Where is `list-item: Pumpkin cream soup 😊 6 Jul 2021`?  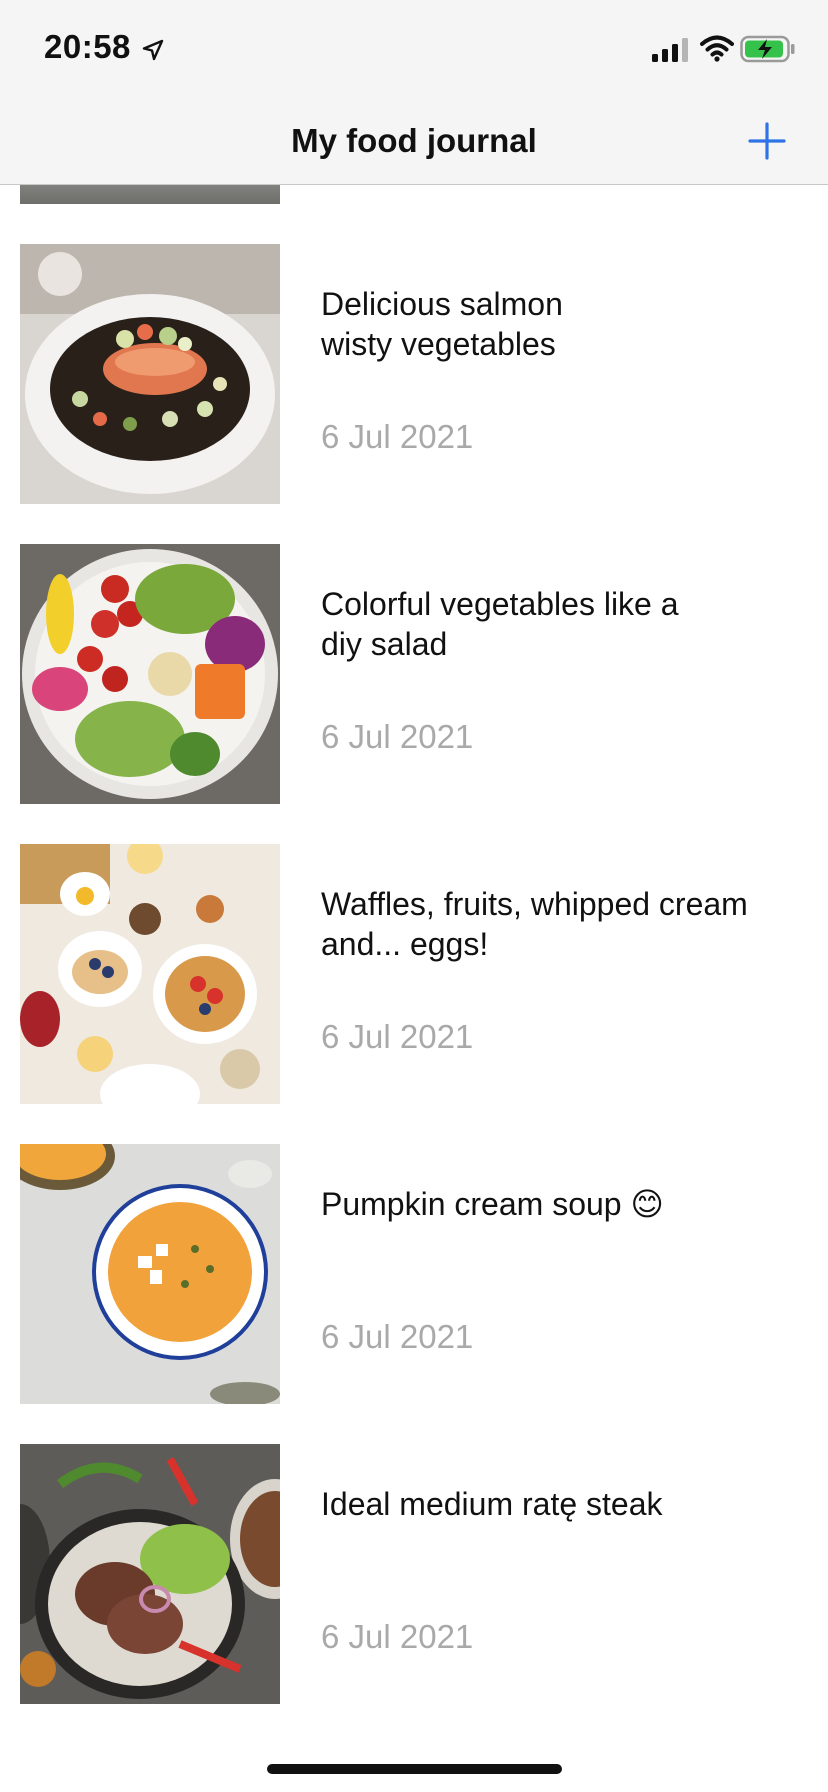 list-item: Pumpkin cream soup 😊 6 Jul 2021 is located at coordinates (414, 1274).